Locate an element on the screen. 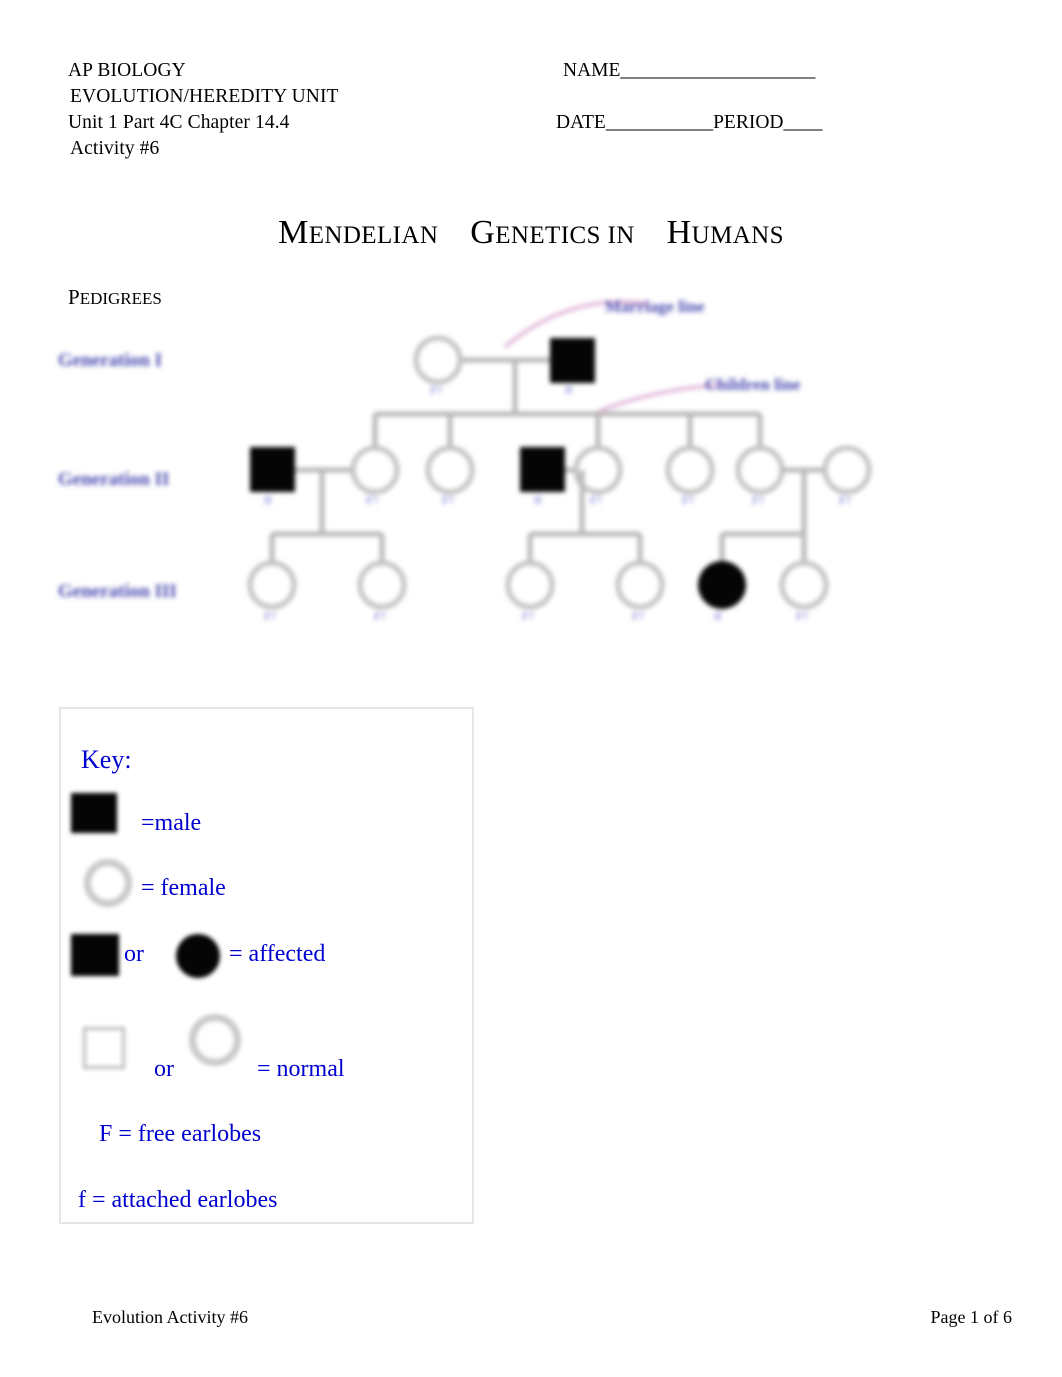  gen3-genotype-1: F? is located at coordinates (270, 616).